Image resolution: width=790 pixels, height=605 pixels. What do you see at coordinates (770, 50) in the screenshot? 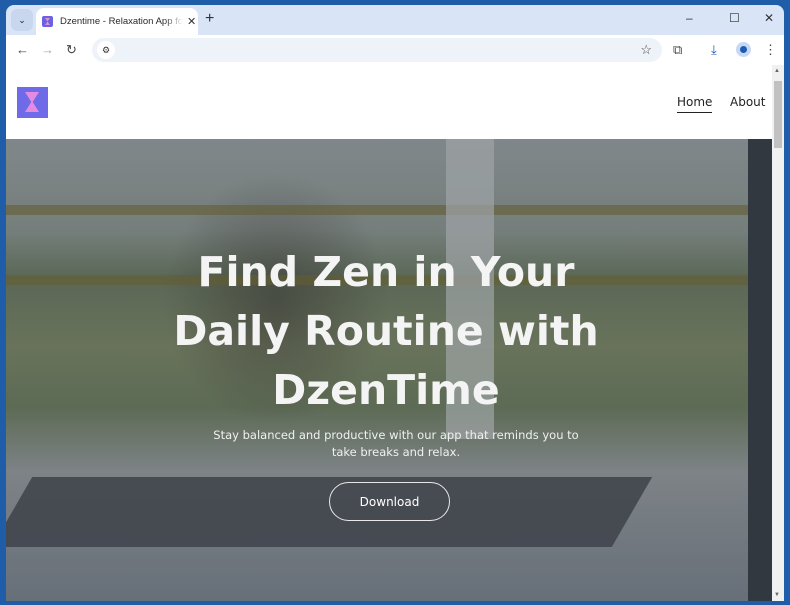
I see `menu-icon: ⋮` at bounding box center [770, 50].